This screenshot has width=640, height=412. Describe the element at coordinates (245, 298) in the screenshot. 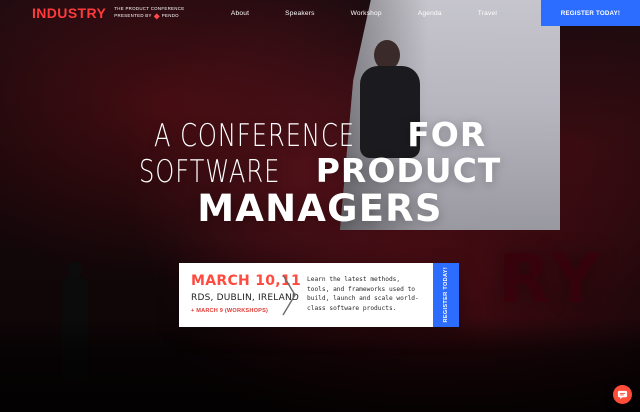

I see `event-venue: RDS, DUBLIN, IRELAND` at that location.